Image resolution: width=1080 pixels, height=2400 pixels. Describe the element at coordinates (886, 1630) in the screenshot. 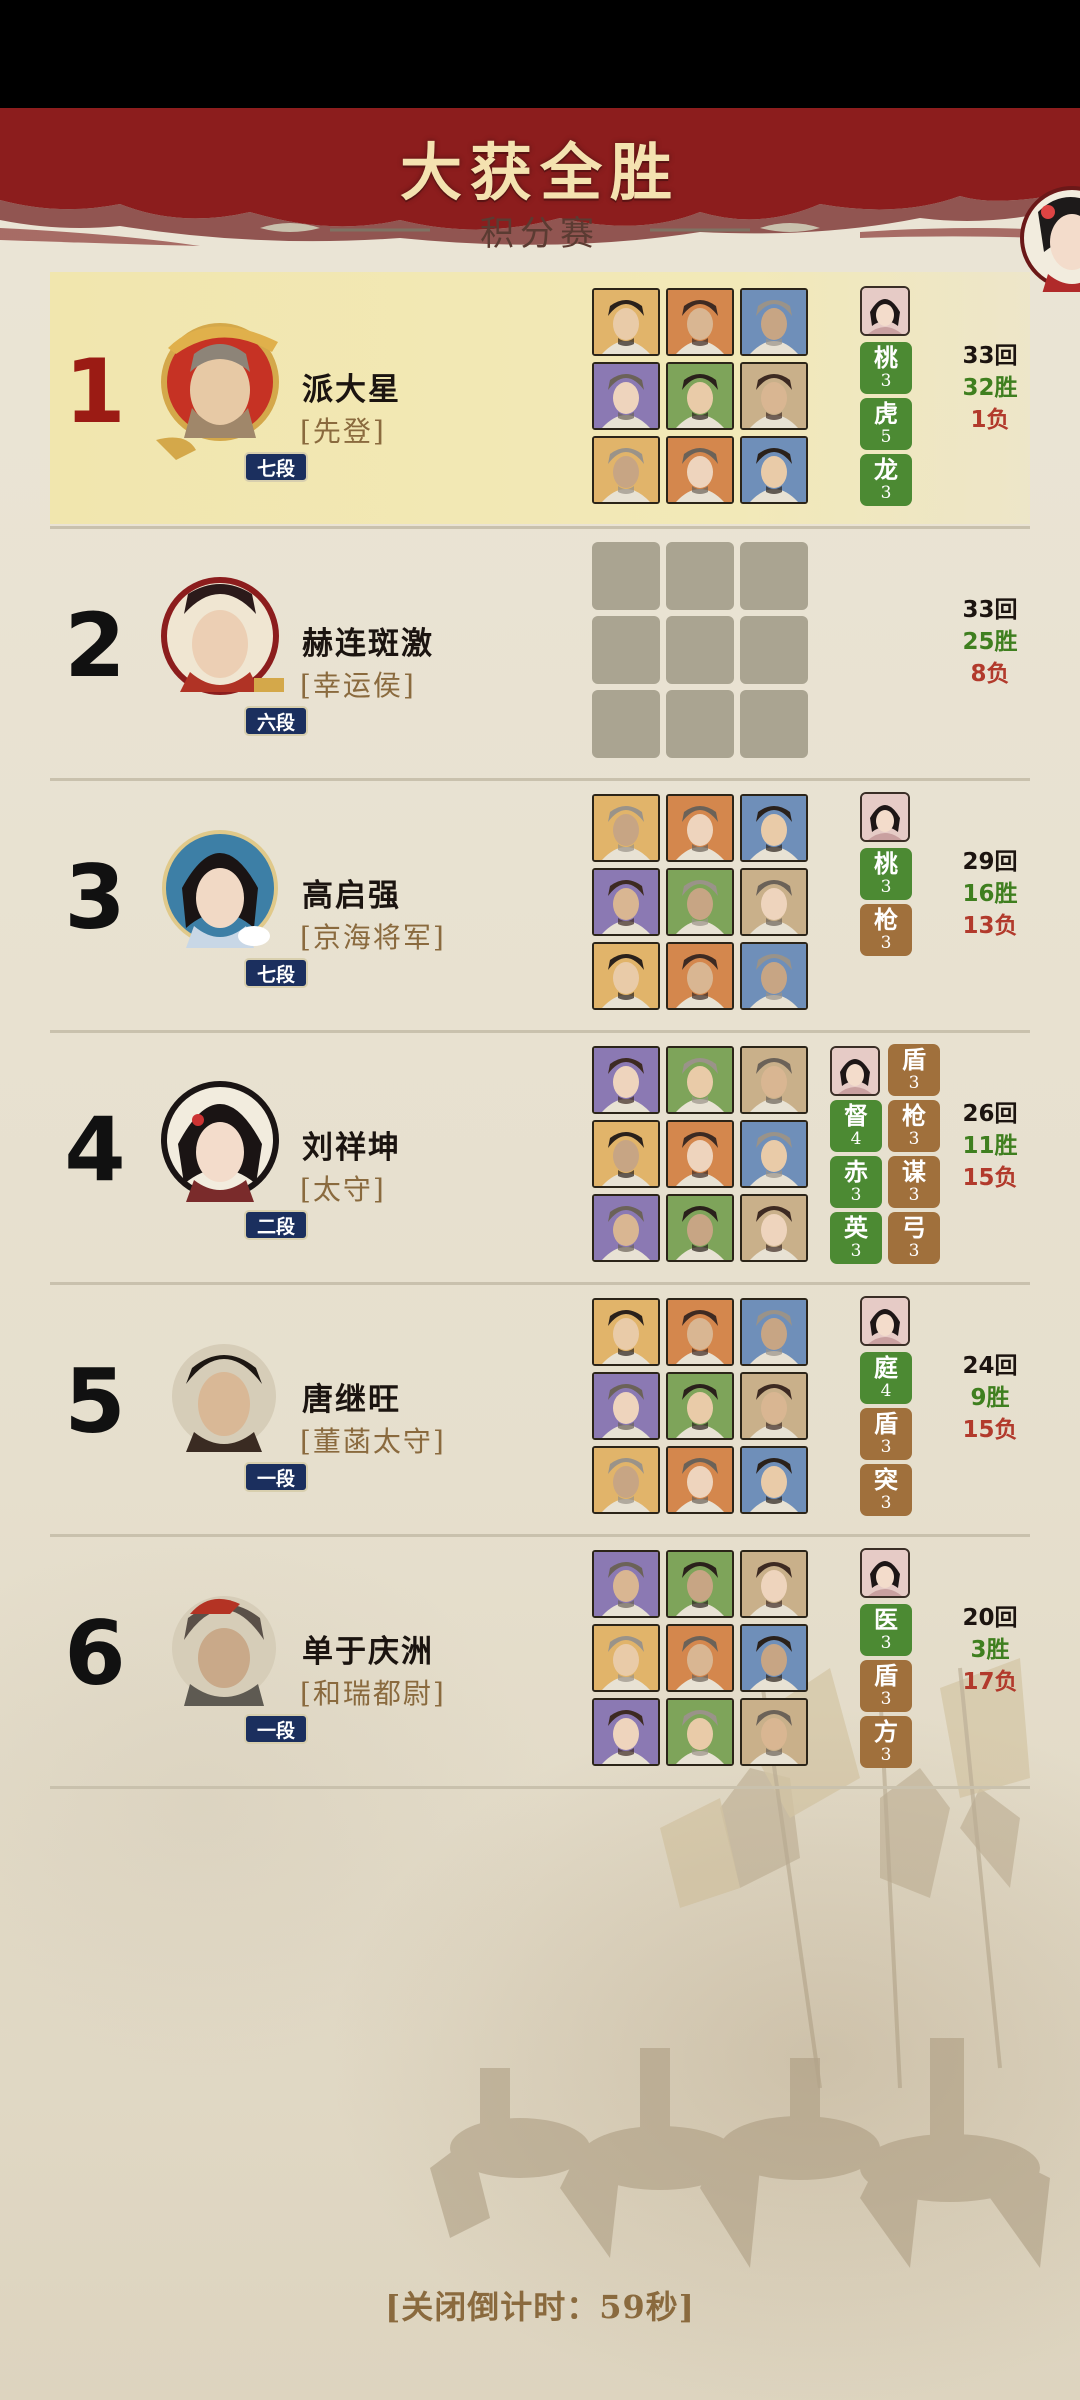

I see `synergy-badge: 医3` at that location.